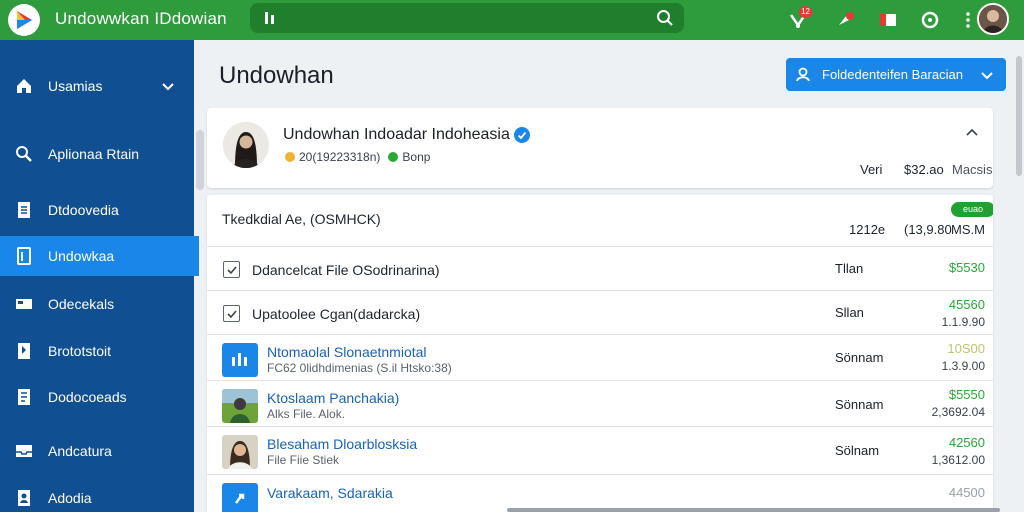  I want to click on landscape-photo-icon, so click(240, 406).